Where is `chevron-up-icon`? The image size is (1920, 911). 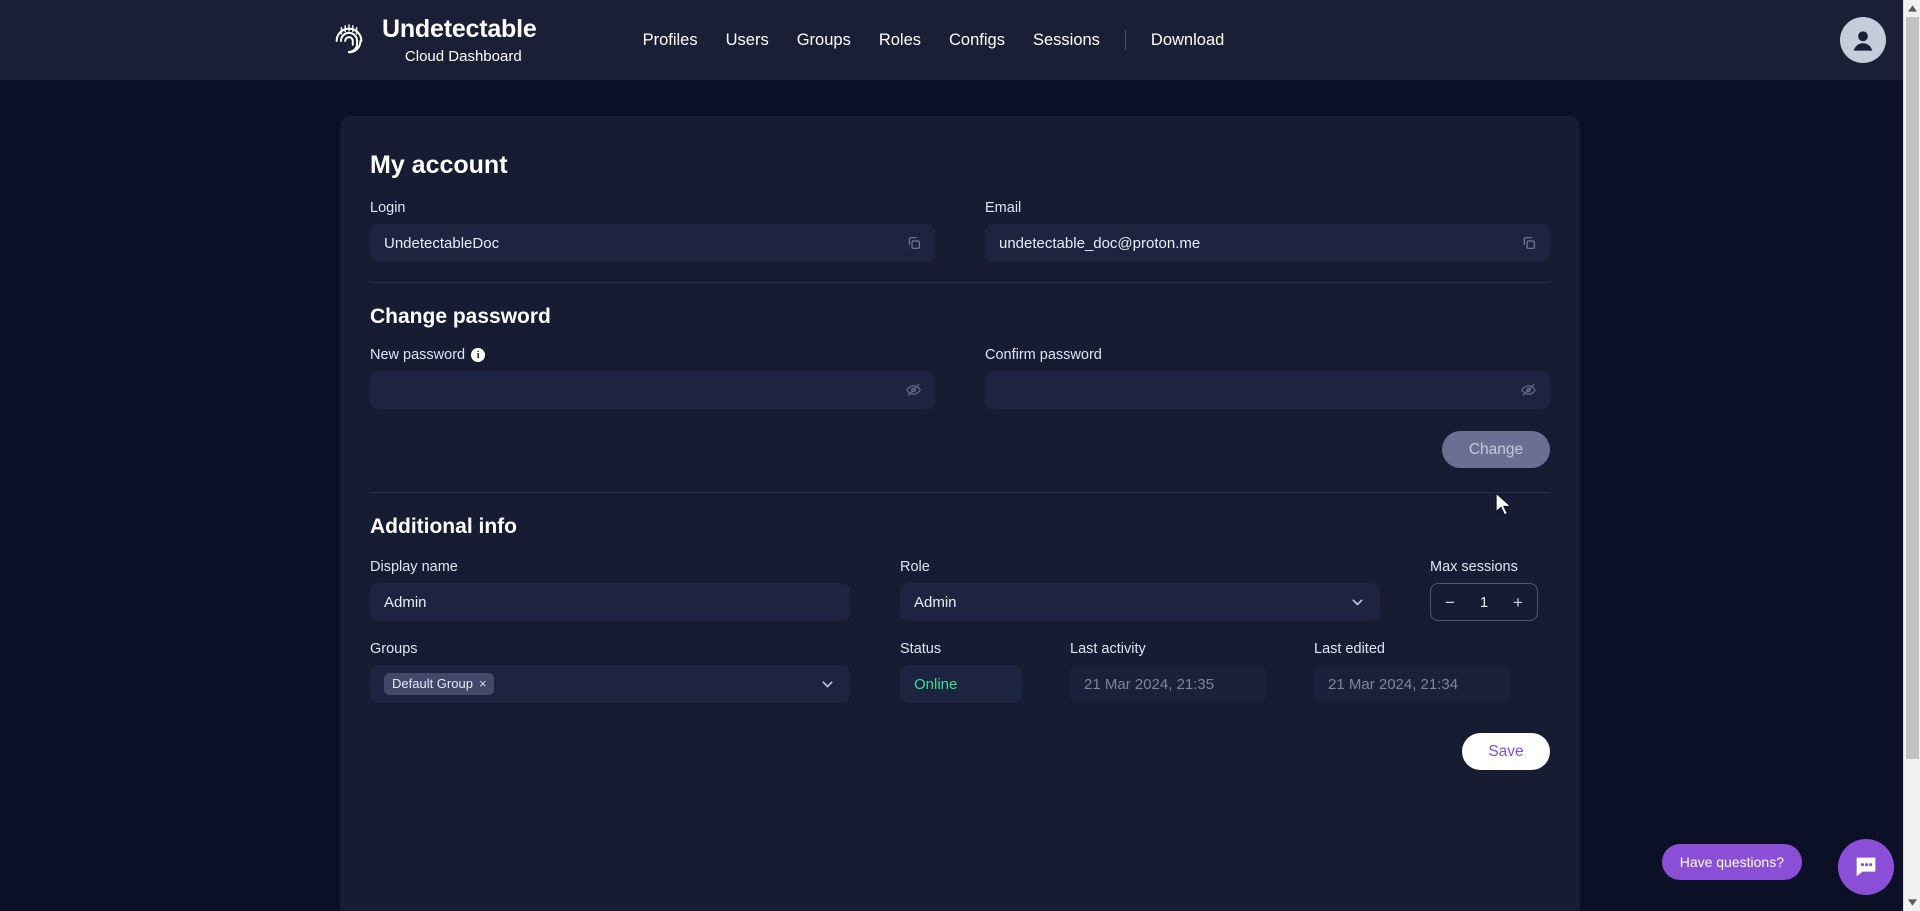 chevron-up-icon is located at coordinates (1912, 8).